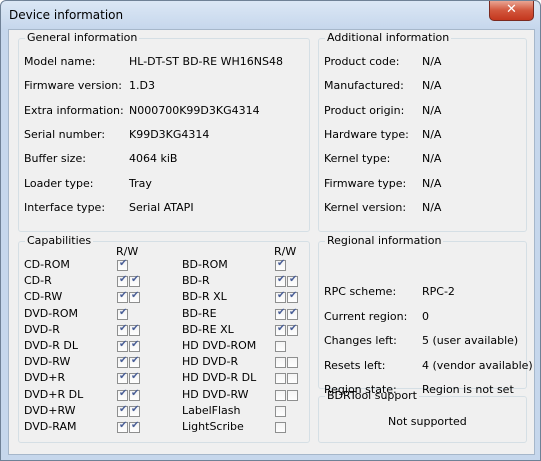  Describe the element at coordinates (66, 15) in the screenshot. I see `window-title: Device information` at that location.